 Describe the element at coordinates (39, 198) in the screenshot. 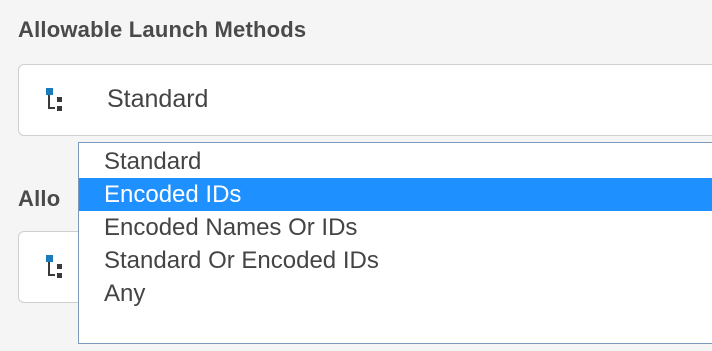

I see `second-section-label: Allo` at that location.